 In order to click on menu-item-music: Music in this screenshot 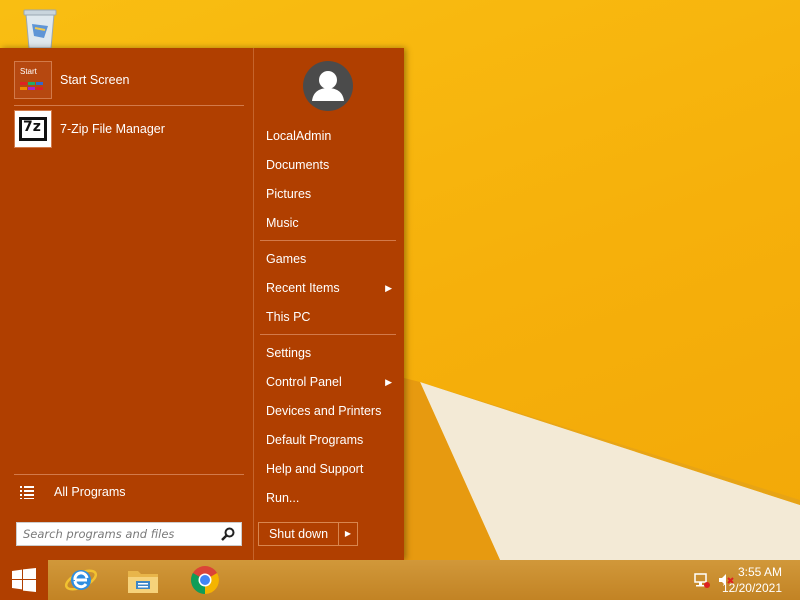, I will do `click(331, 223)`.